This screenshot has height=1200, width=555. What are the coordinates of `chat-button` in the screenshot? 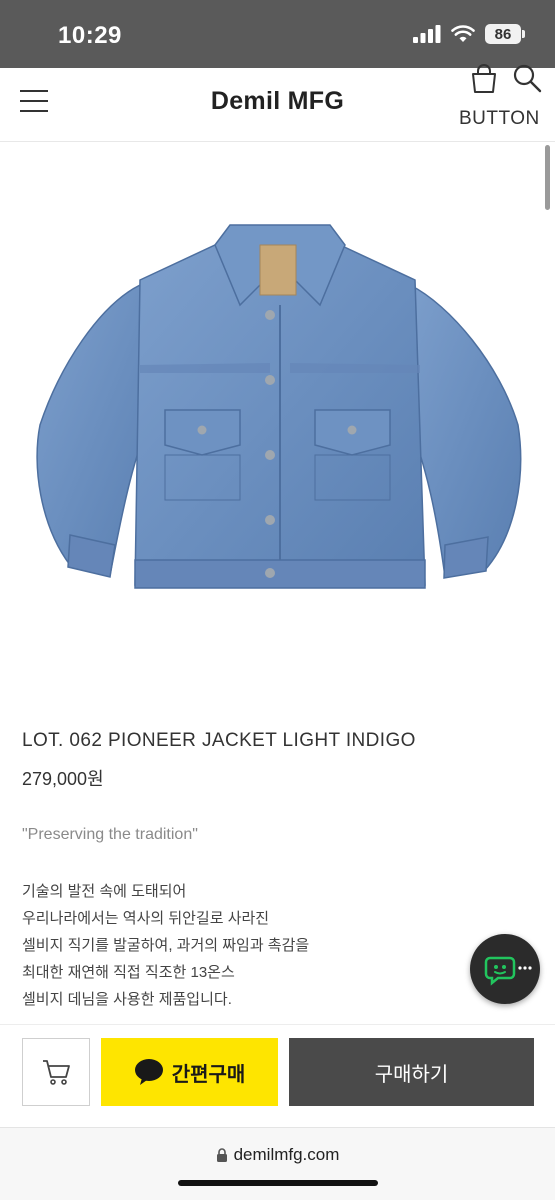 It's located at (505, 969).